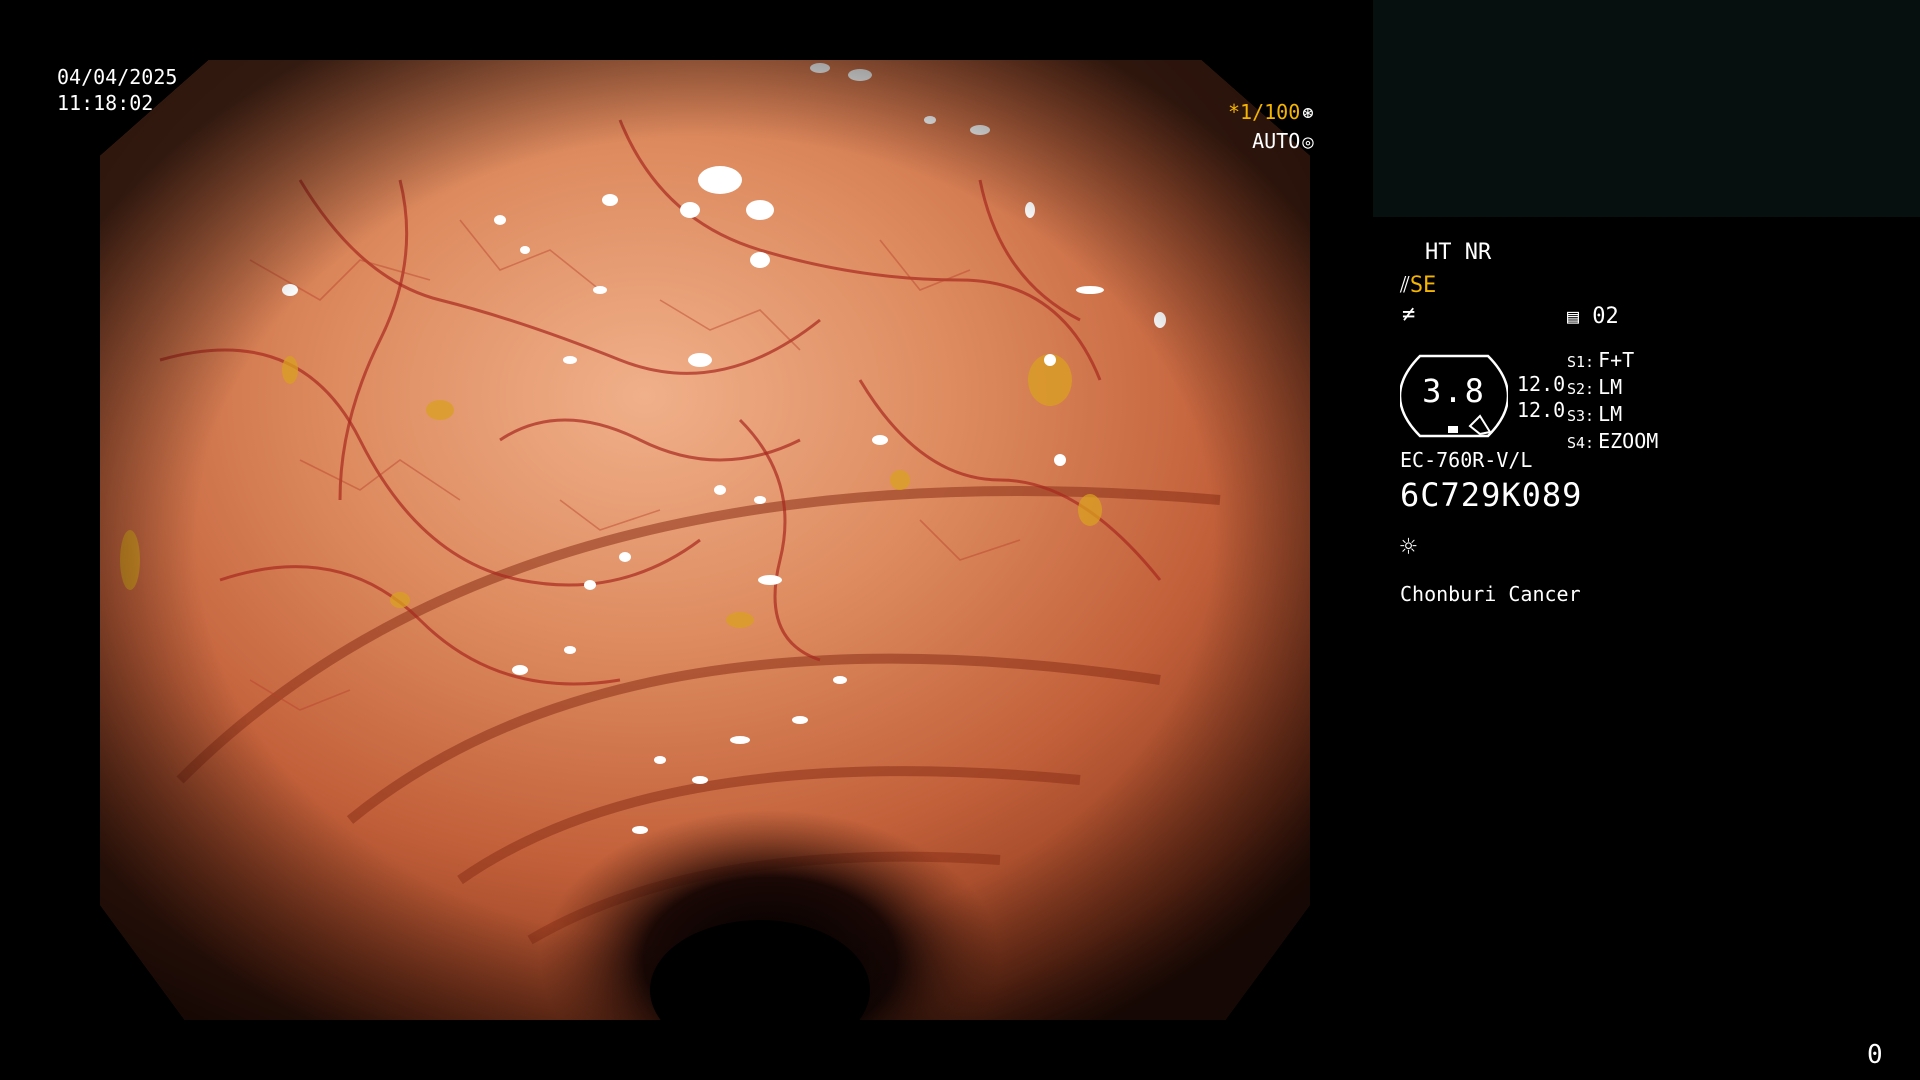 This screenshot has height=1080, width=1920. Describe the element at coordinates (1408, 546) in the screenshot. I see `light-source-icon: ☼` at that location.